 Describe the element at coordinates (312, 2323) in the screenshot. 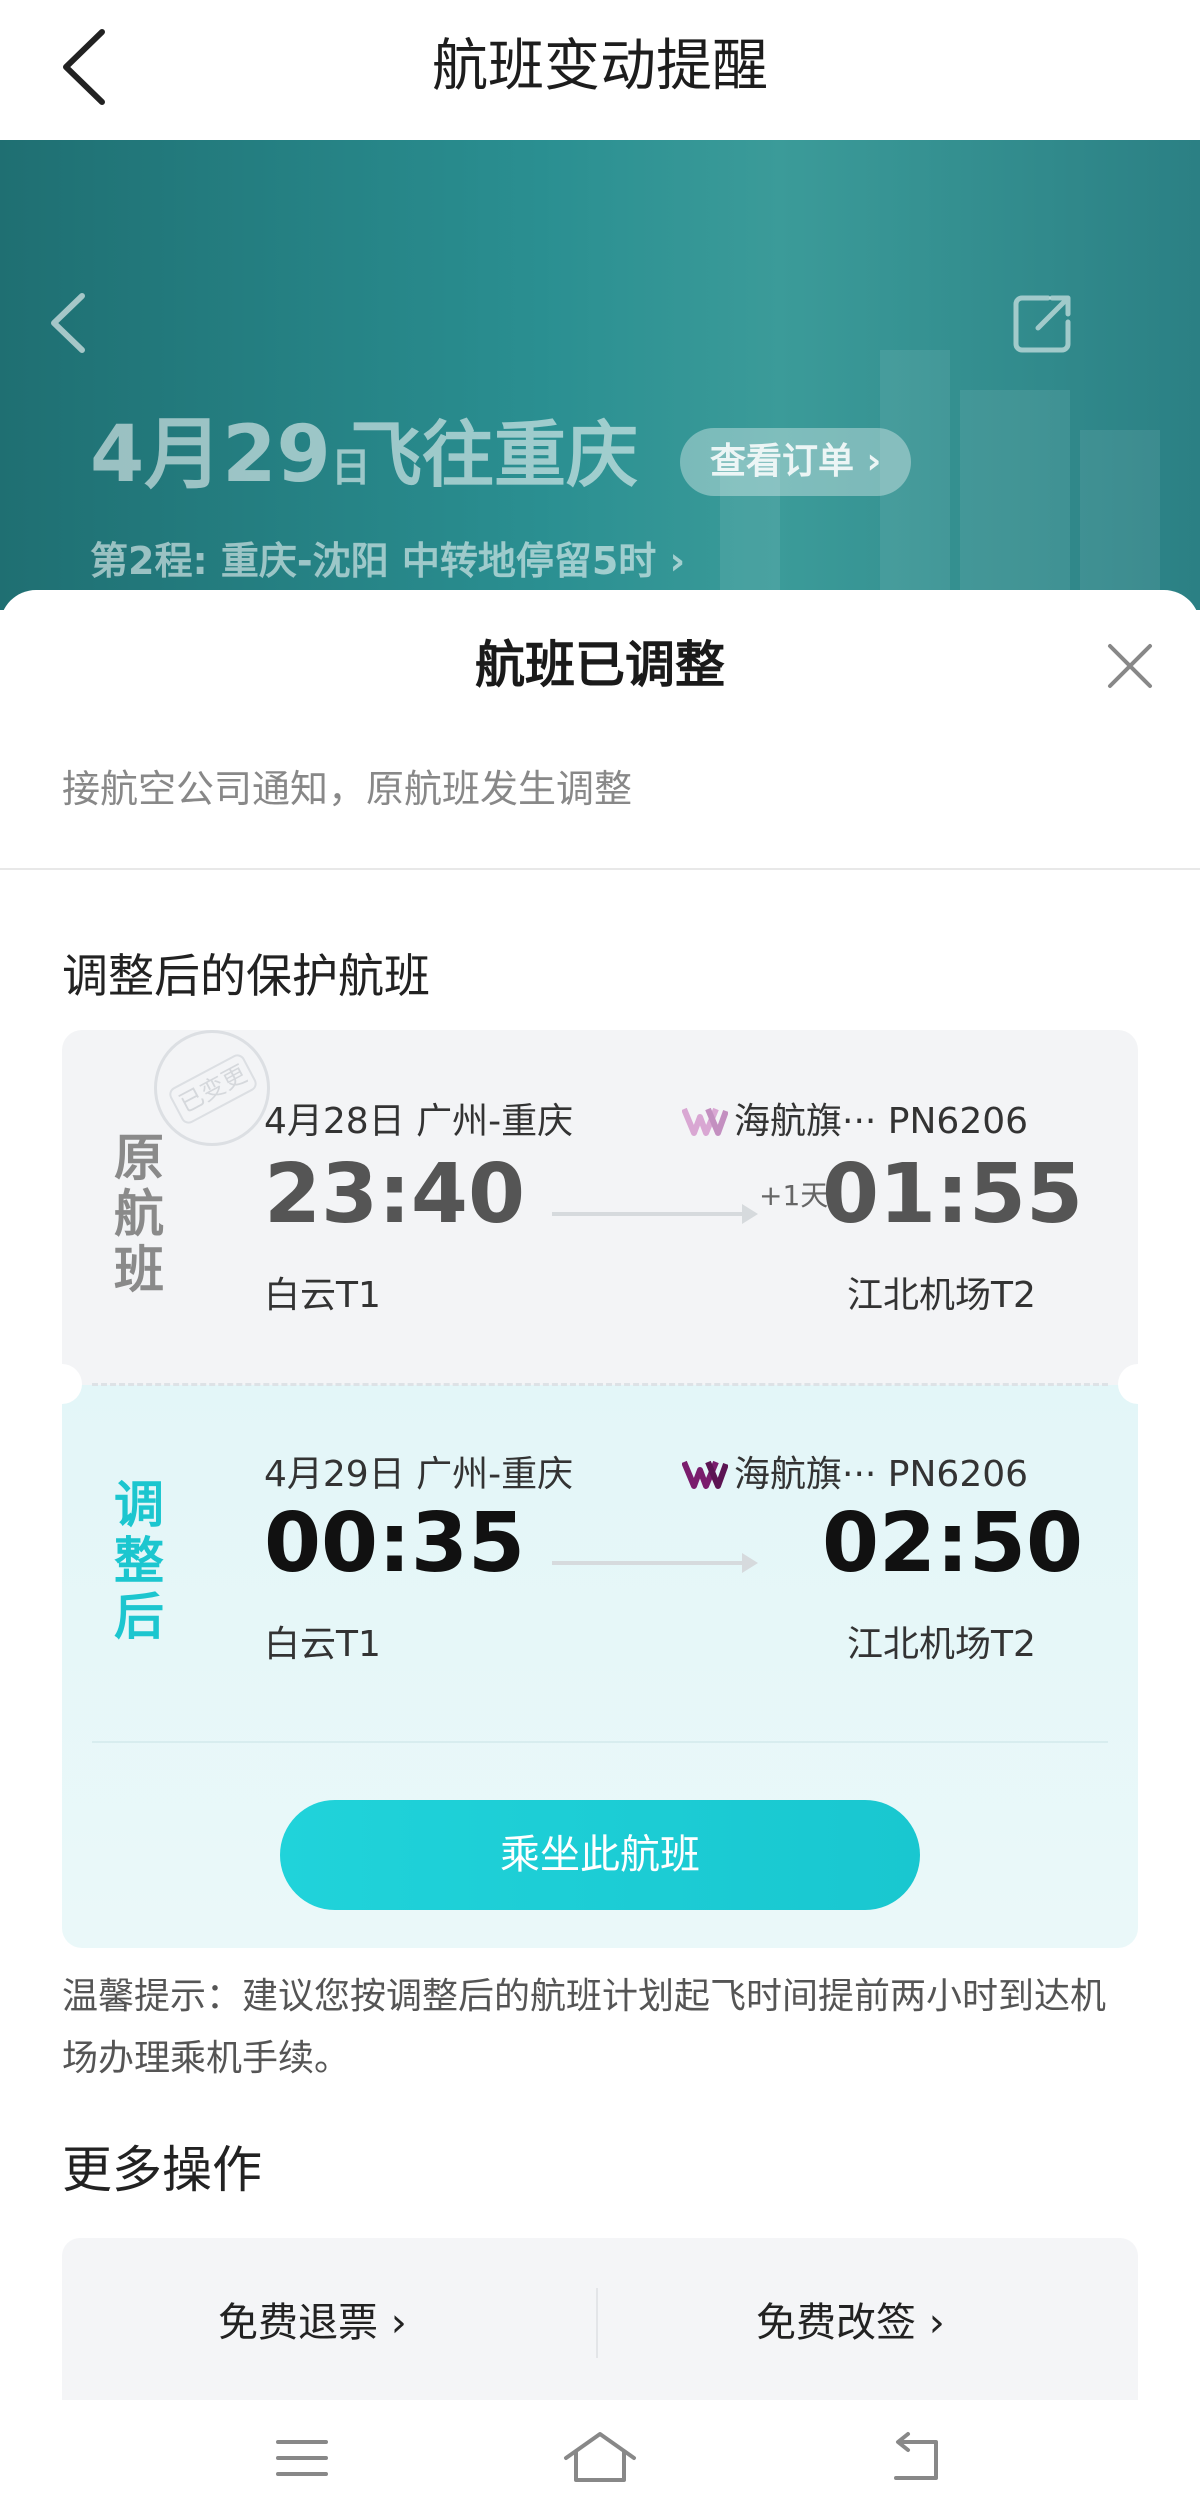

I see `free-refund-button: 免费退票 ›` at that location.